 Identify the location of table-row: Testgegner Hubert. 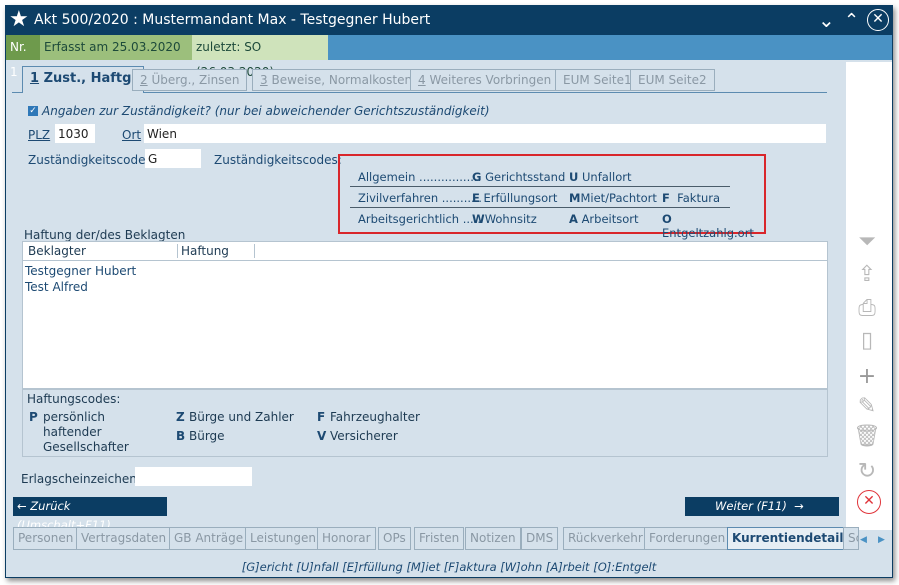
(80, 271).